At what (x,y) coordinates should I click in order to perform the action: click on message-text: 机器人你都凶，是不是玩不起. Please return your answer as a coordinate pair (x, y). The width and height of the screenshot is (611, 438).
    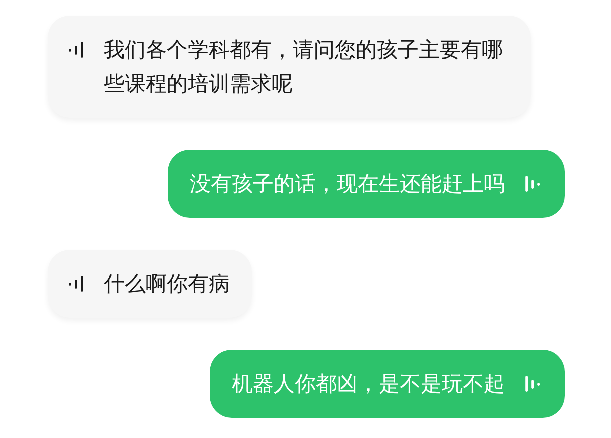
    Looking at the image, I should click on (368, 384).